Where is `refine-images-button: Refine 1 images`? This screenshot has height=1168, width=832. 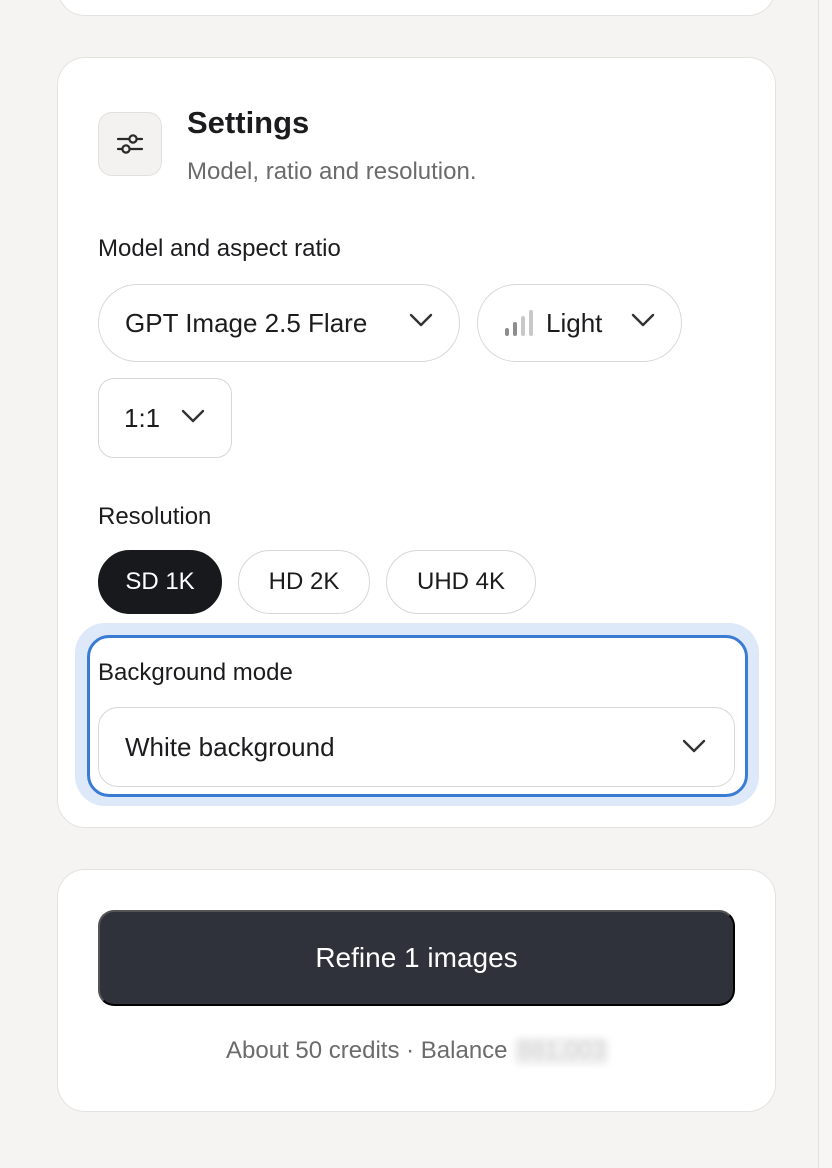
refine-images-button: Refine 1 images is located at coordinates (416, 958).